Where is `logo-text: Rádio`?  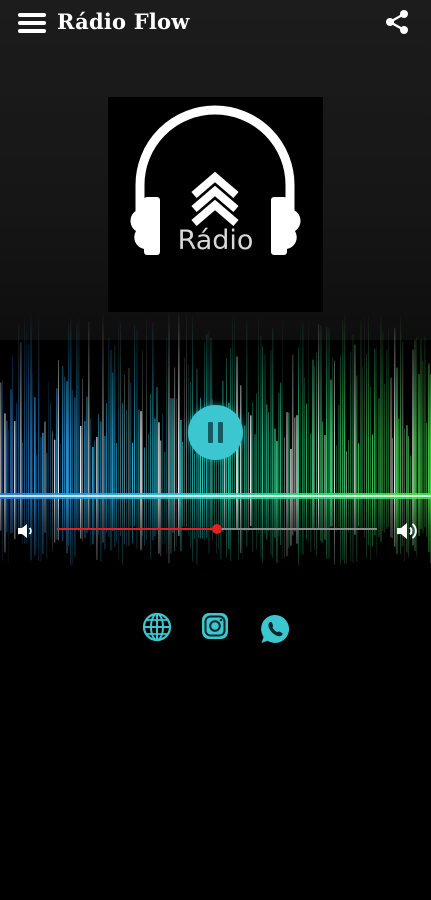 logo-text: Rádio is located at coordinates (215, 240).